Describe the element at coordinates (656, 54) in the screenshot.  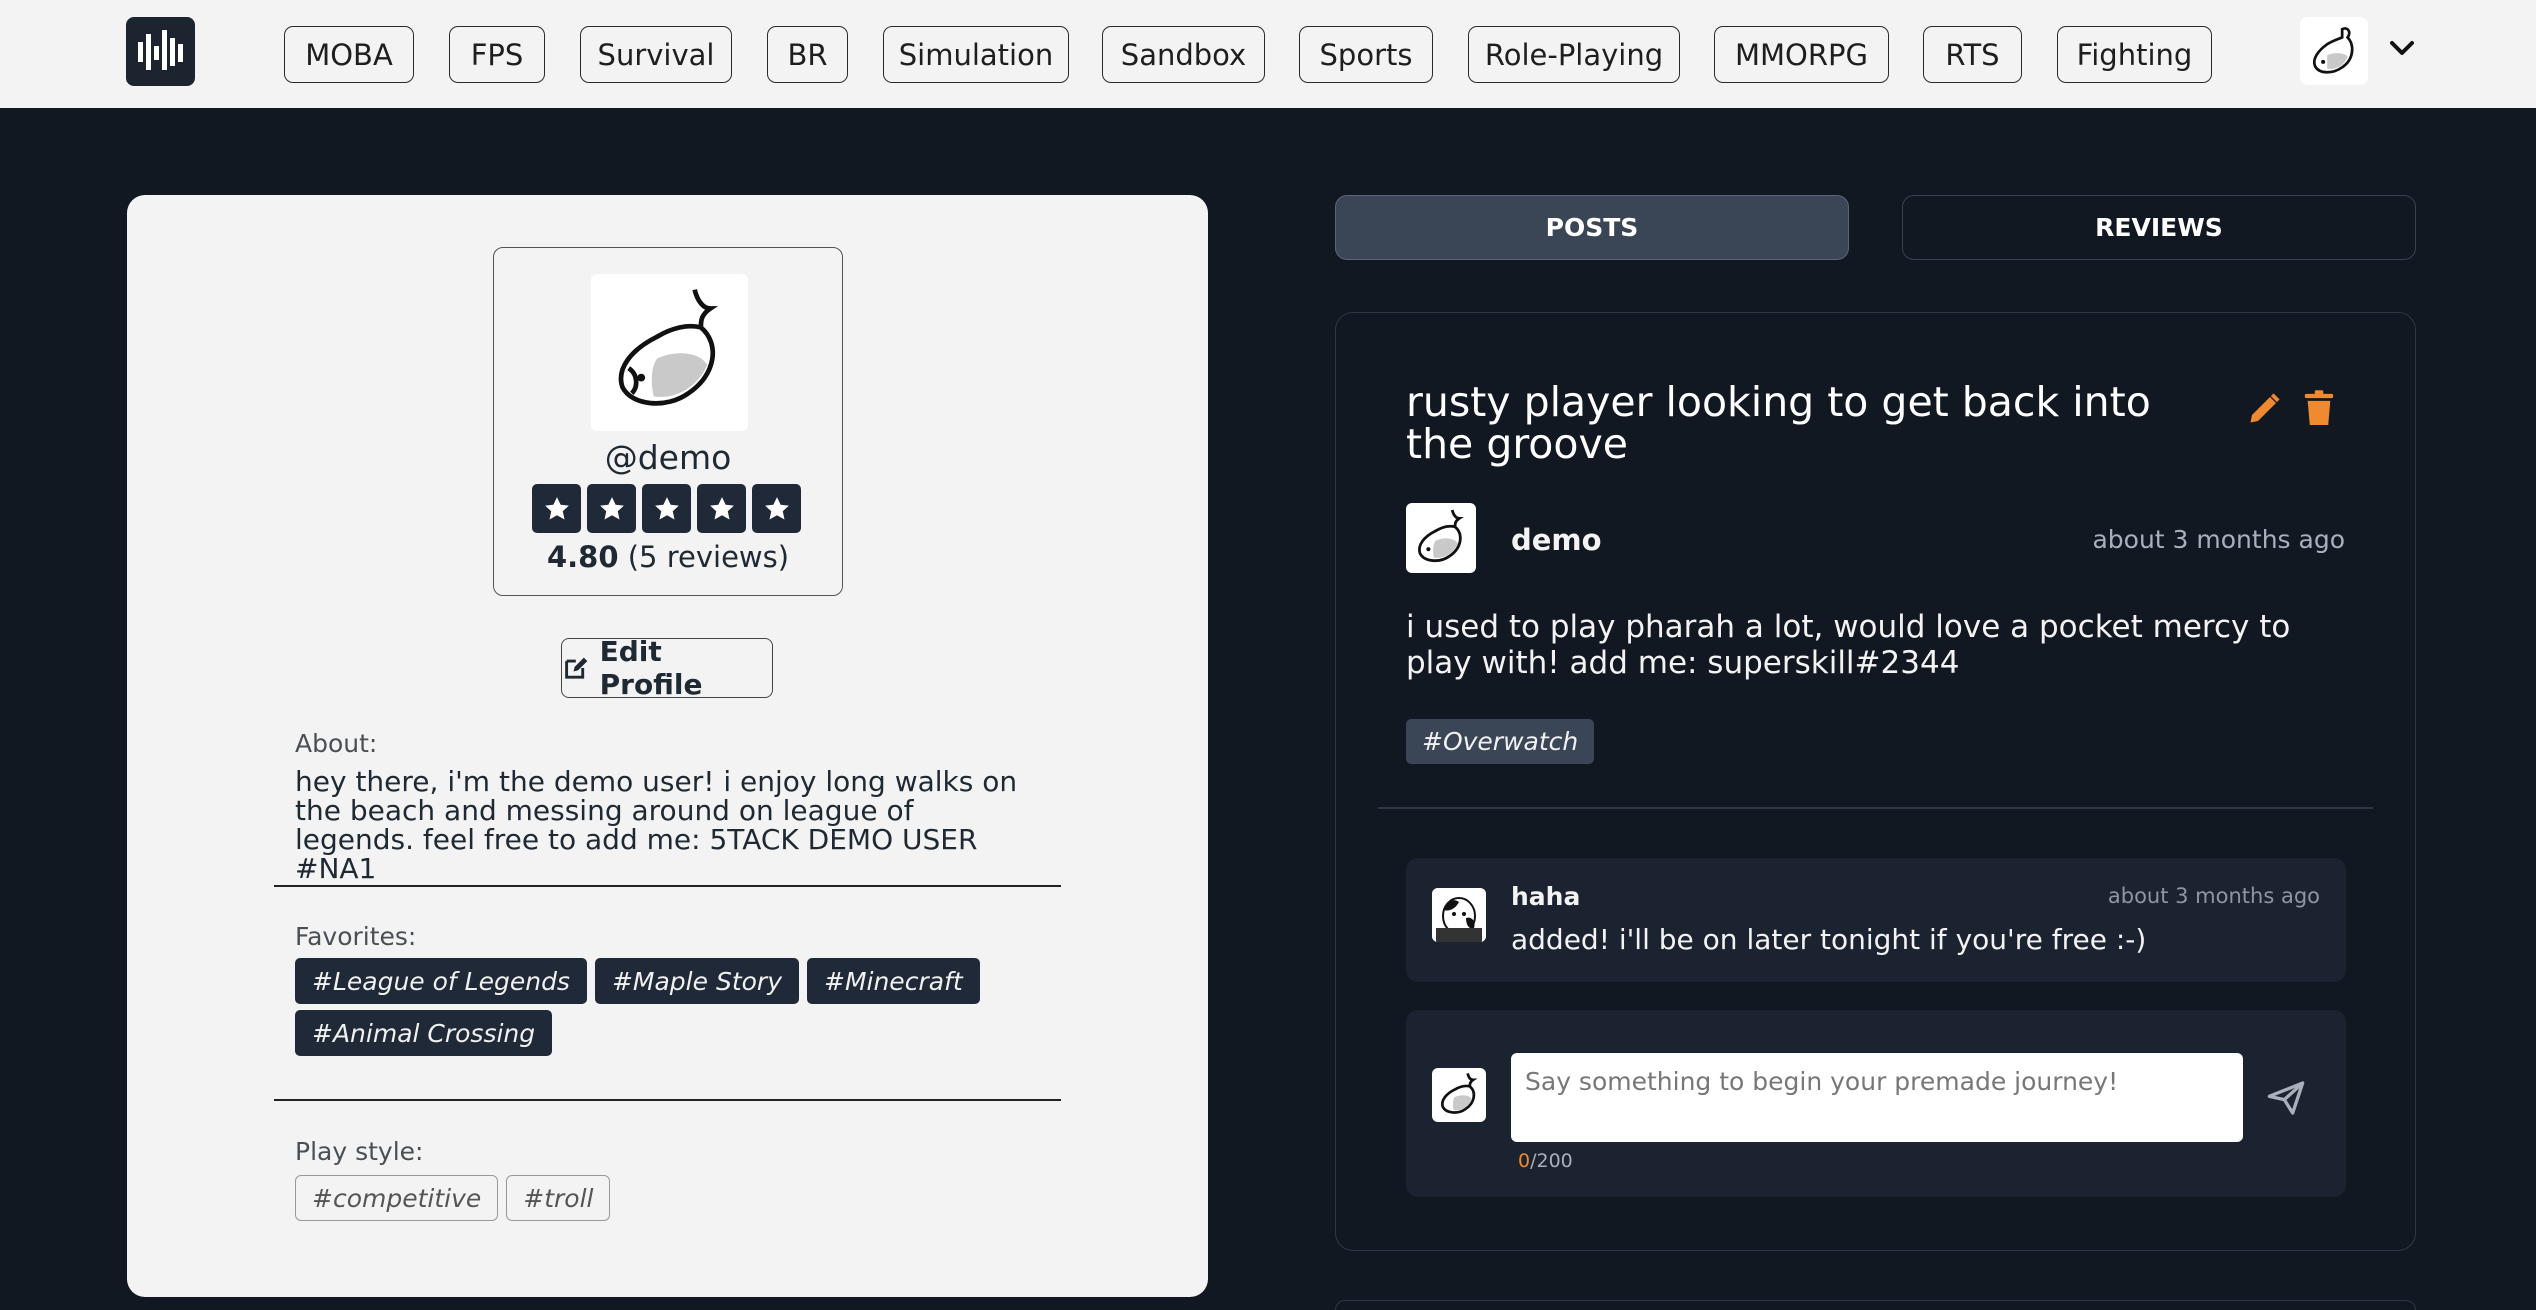
I see `category-survival: Survival` at that location.